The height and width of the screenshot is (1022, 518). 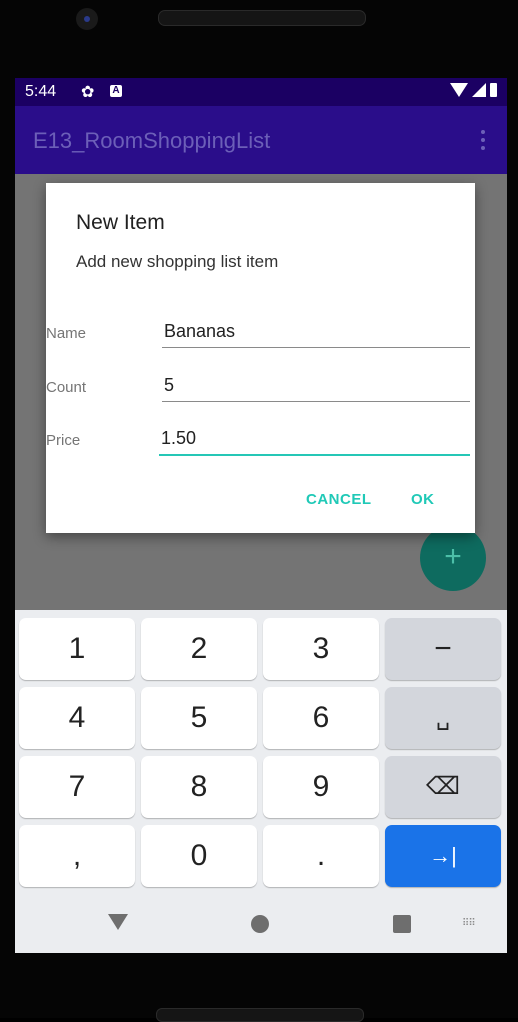 What do you see at coordinates (443, 856) in the screenshot?
I see `next-tab-icon: →|` at bounding box center [443, 856].